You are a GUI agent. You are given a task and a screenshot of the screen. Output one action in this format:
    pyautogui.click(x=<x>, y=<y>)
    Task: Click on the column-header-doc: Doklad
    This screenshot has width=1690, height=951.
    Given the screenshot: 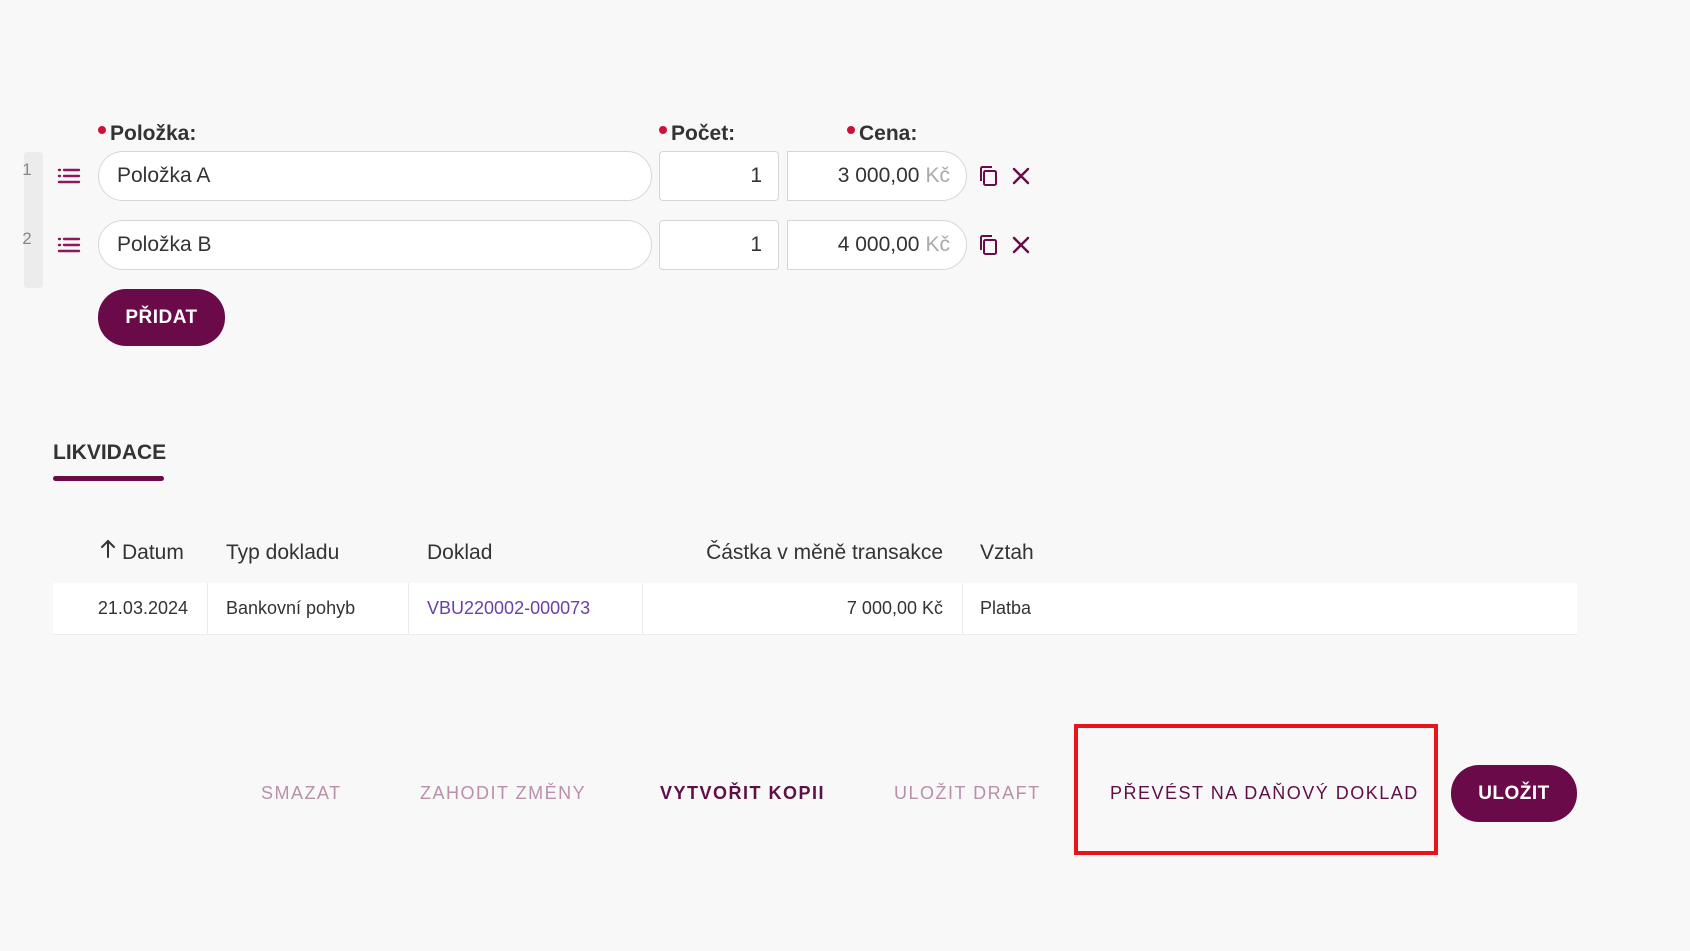 What is the action you would take?
    pyautogui.click(x=459, y=553)
    